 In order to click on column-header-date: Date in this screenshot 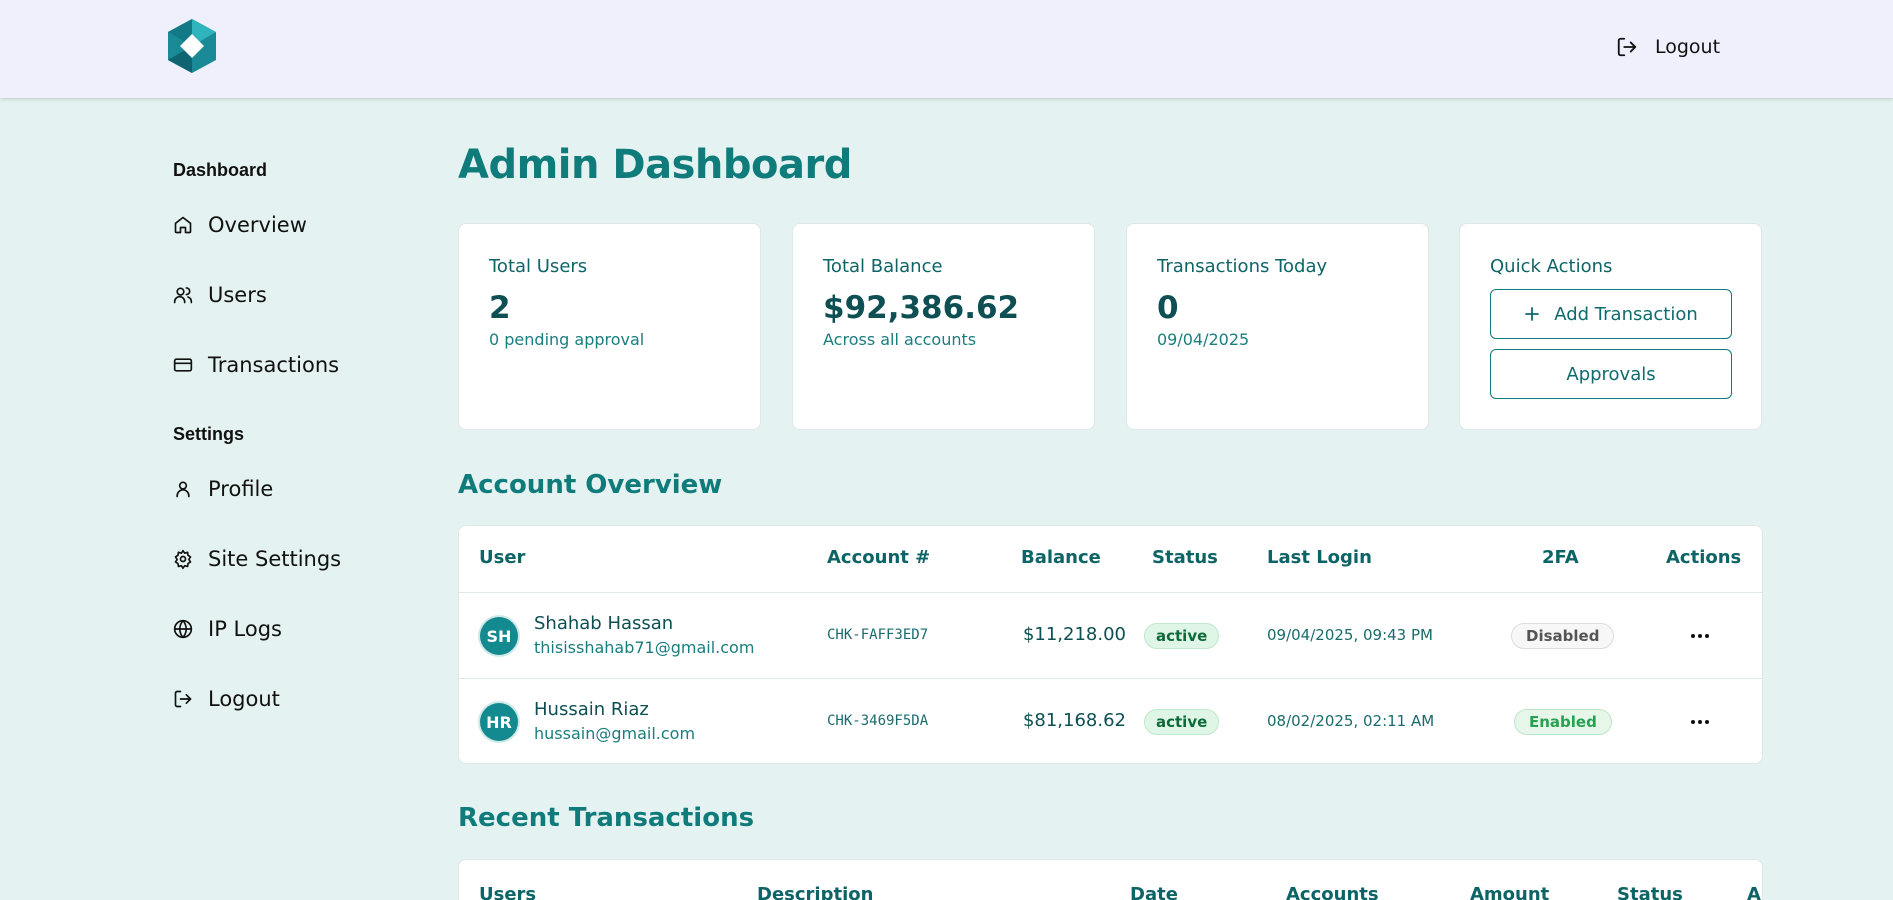, I will do `click(1154, 892)`.